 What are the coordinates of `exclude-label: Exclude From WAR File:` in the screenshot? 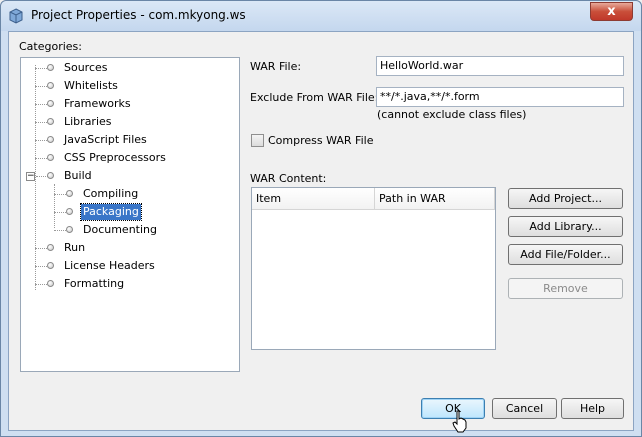 It's located at (314, 97).